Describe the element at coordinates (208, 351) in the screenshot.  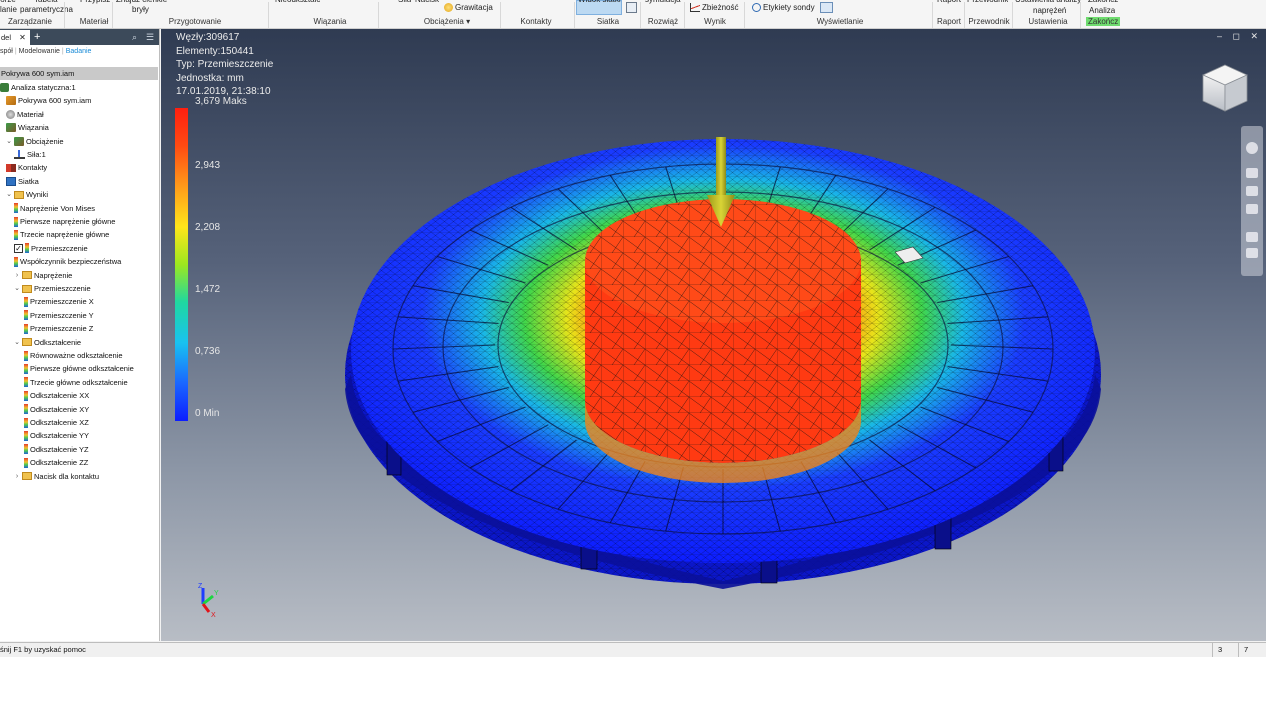
I see `scale-level-label: 0,736` at that location.